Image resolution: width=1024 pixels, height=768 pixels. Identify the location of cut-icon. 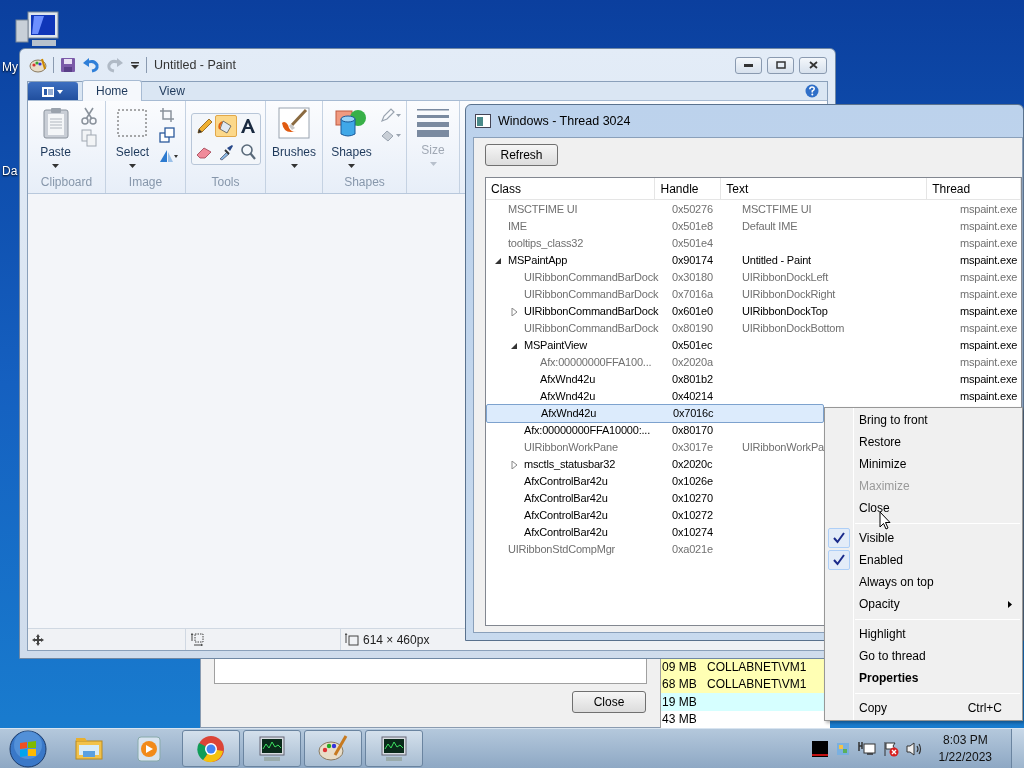
(88, 116).